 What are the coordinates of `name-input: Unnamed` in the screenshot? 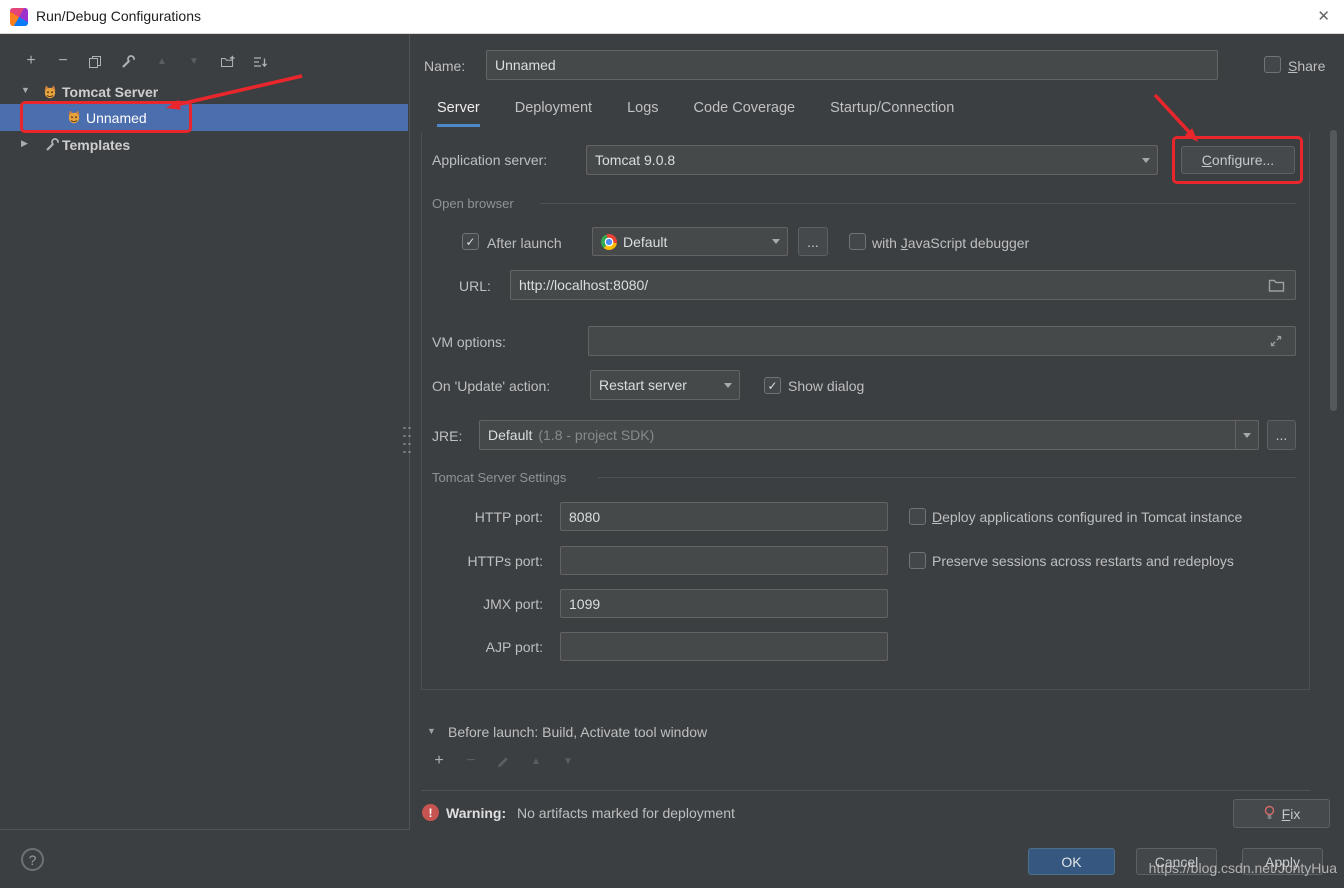 It's located at (852, 65).